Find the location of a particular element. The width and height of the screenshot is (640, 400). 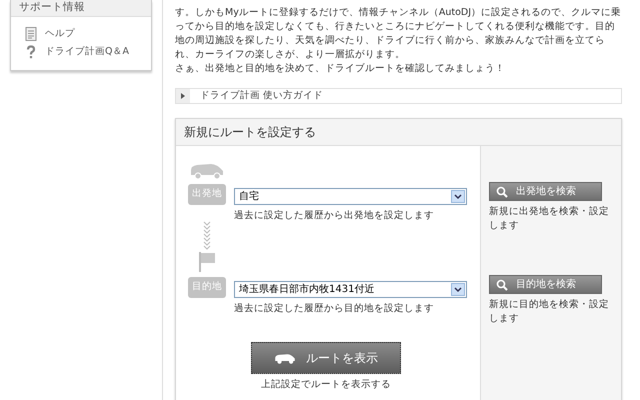

sidebar-link: ヘルプ is located at coordinates (60, 34).